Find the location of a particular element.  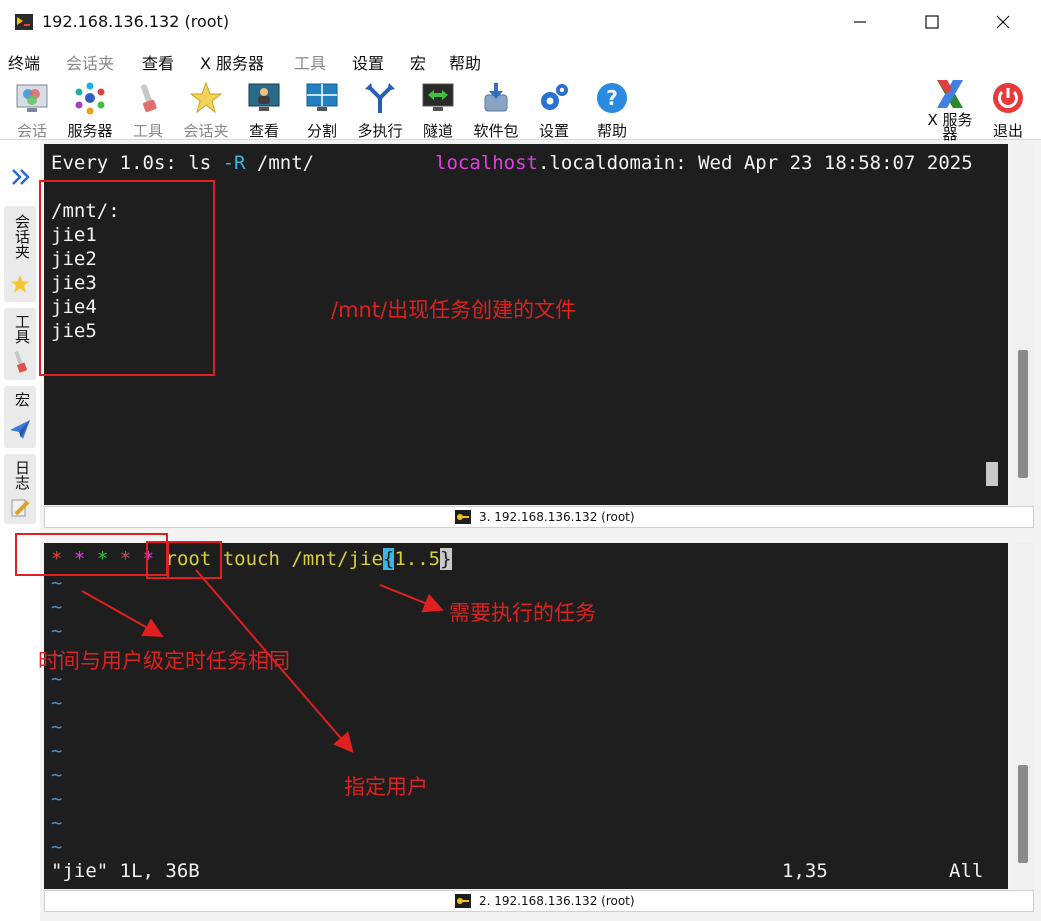

split-button: 分割 is located at coordinates (322, 109).